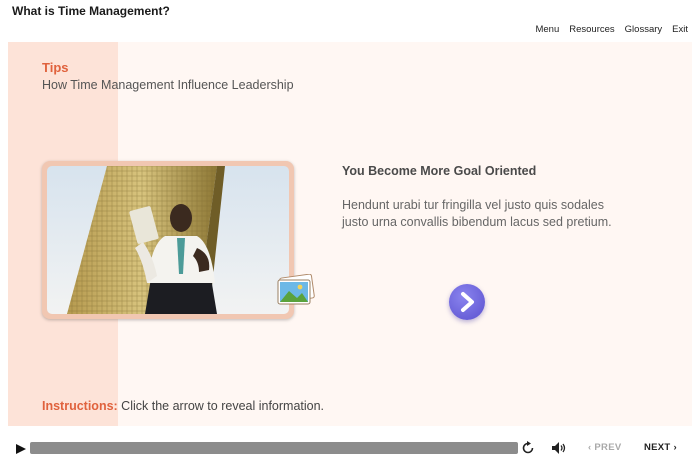 The height and width of the screenshot is (470, 700). I want to click on instructions-text: Click the arrow to reveal information., so click(221, 406).